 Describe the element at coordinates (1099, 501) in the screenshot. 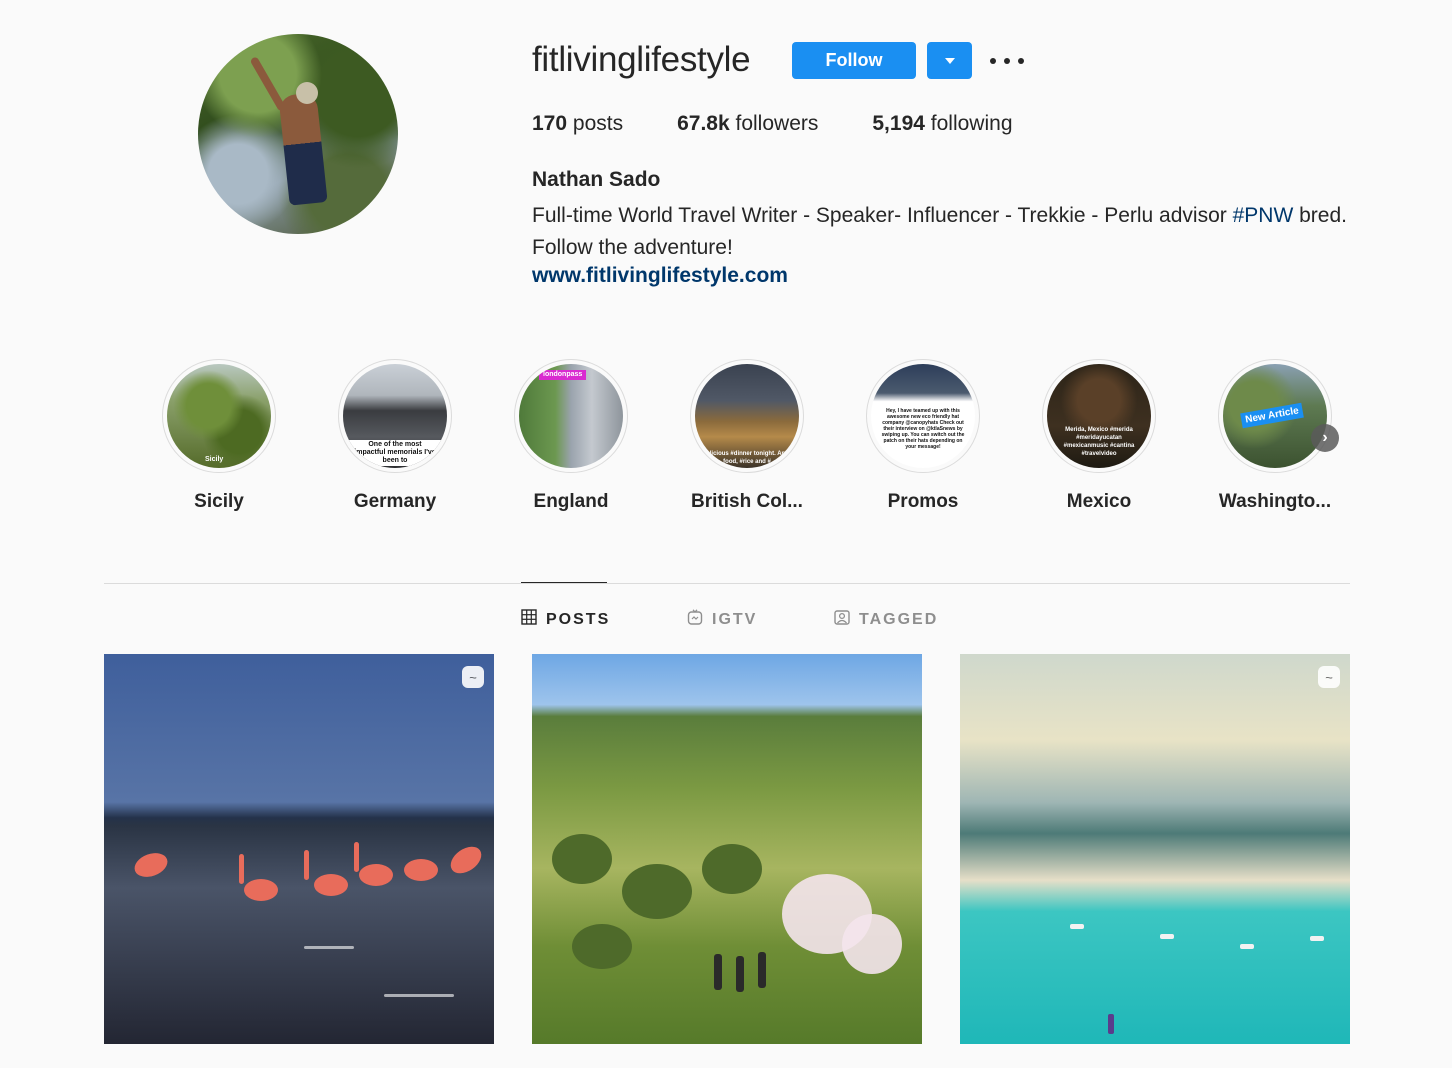

I see `highlight-label: Mexico` at that location.